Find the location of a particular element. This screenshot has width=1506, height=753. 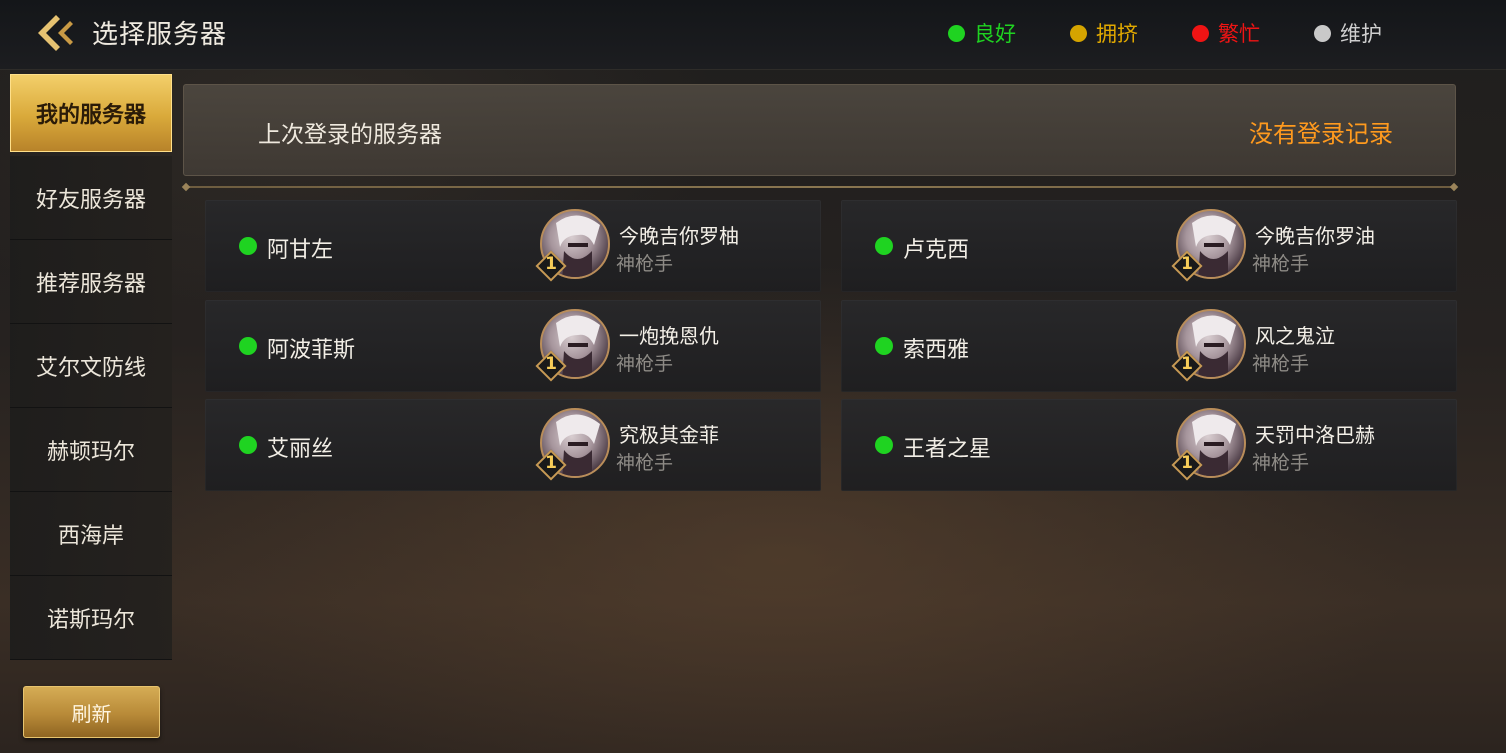

legend-maintenance: 维护 is located at coordinates (1348, 33).